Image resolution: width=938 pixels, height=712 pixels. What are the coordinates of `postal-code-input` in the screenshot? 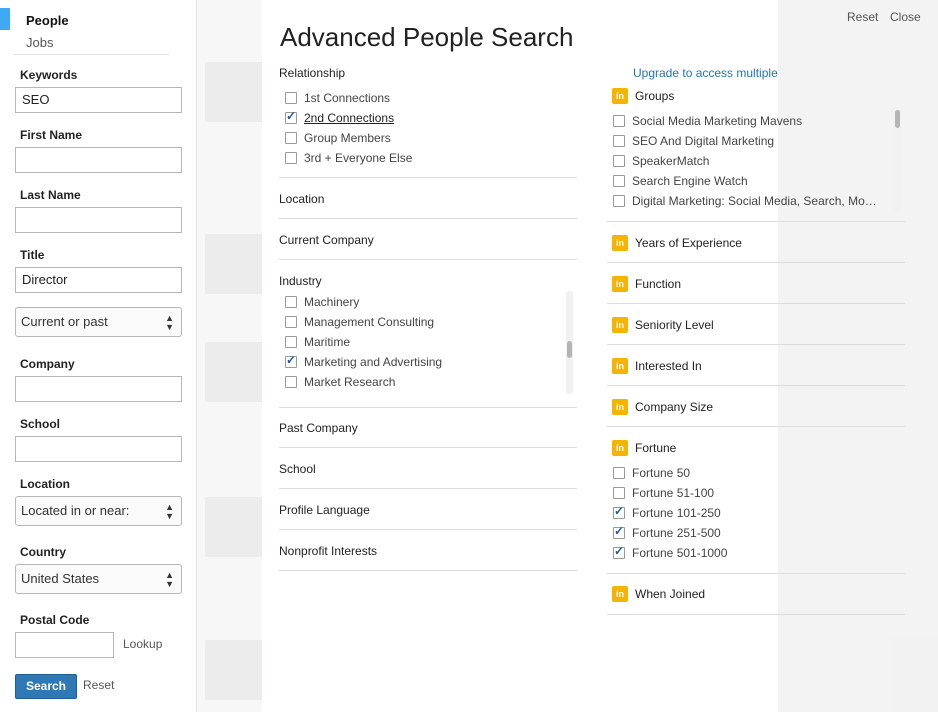 It's located at (64, 645).